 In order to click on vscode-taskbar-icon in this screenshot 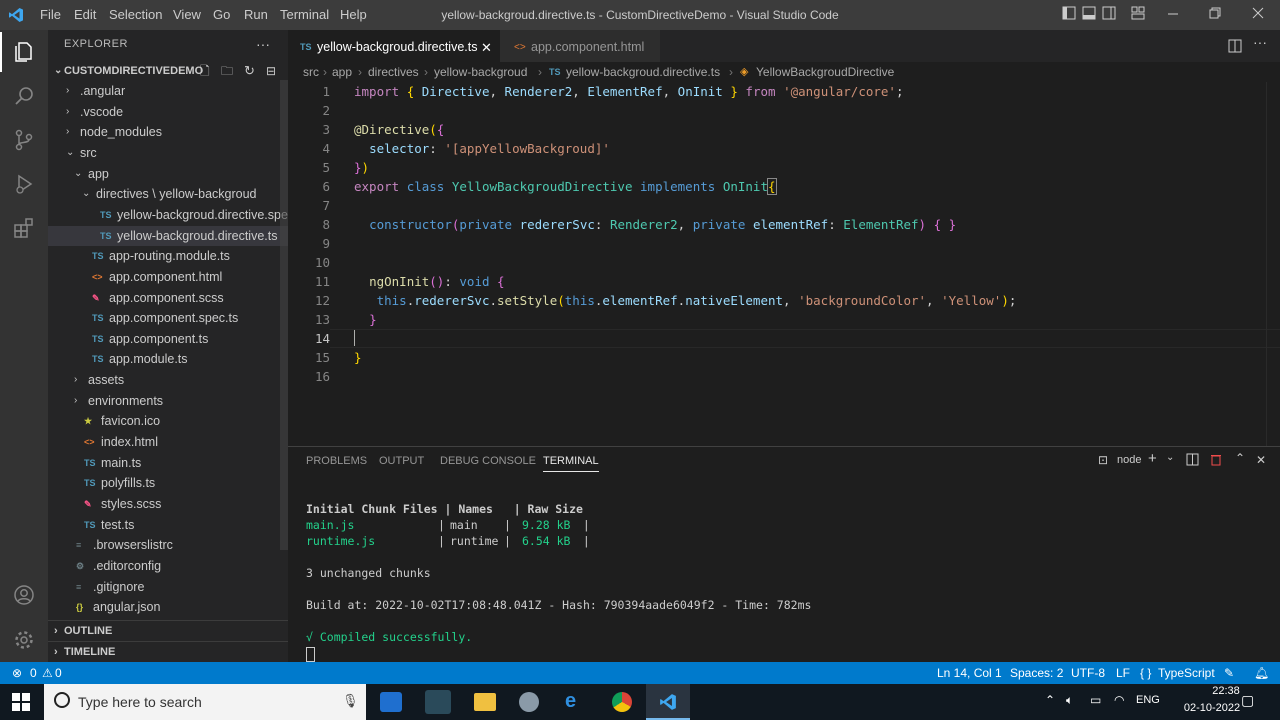, I will do `click(668, 702)`.